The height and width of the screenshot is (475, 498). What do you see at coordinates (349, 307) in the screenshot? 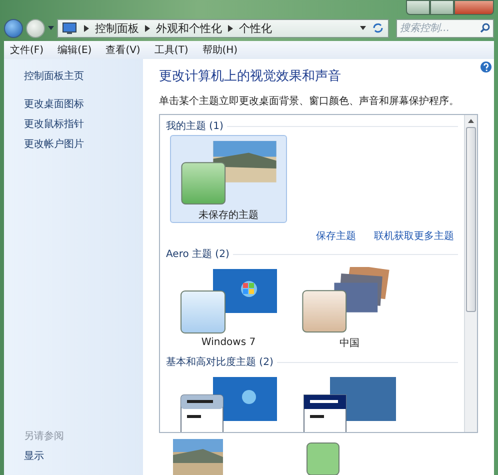
I see `theme-tile: 中国` at bounding box center [349, 307].